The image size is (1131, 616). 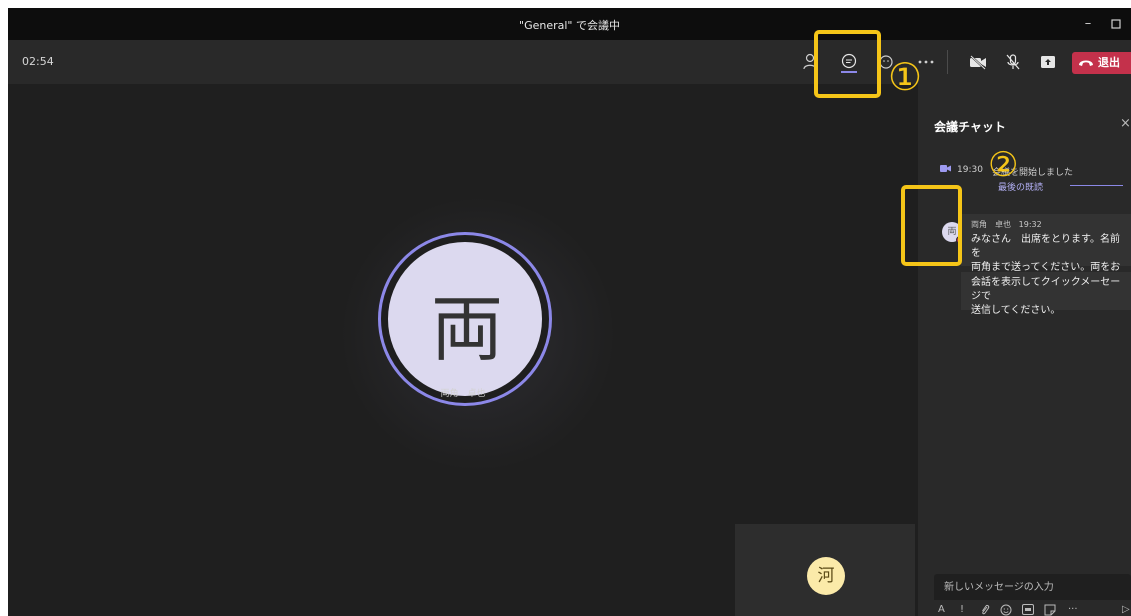 I want to click on toolbar-divider, so click(x=947, y=62).